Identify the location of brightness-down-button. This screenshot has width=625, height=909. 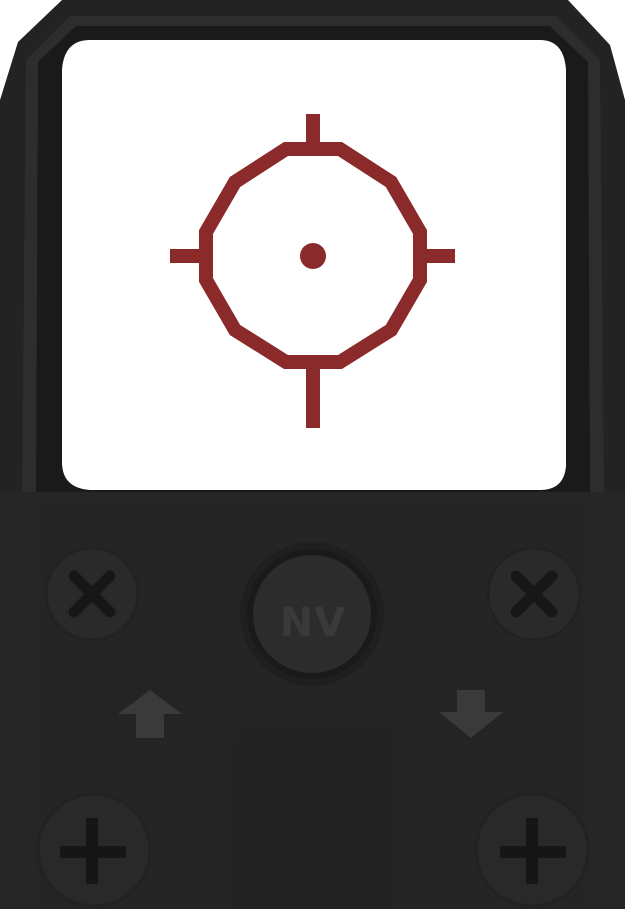
(471, 712).